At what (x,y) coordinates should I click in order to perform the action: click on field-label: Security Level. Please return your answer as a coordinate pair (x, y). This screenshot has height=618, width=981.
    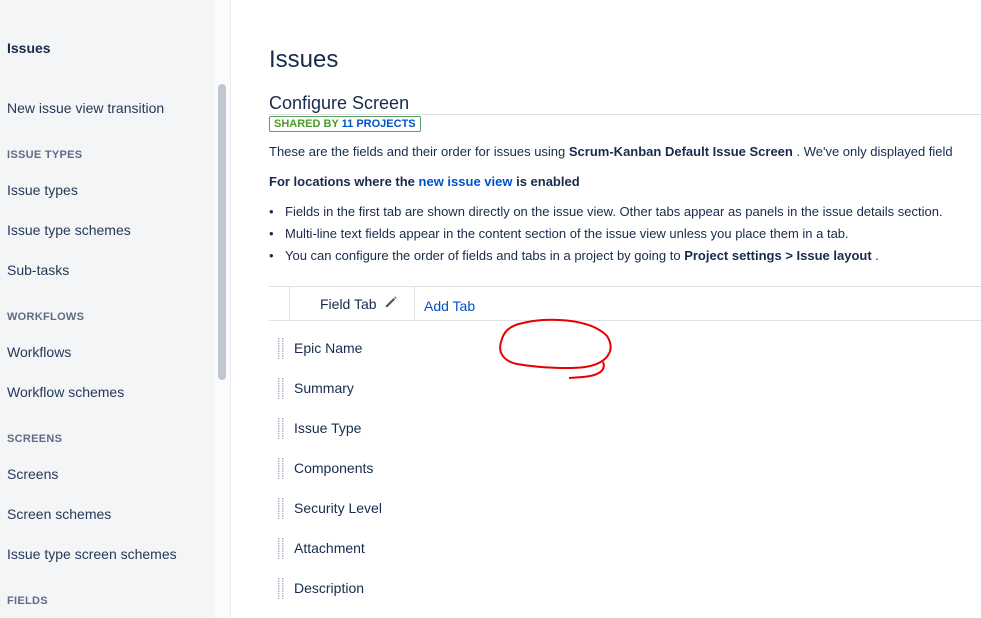
    Looking at the image, I should click on (338, 508).